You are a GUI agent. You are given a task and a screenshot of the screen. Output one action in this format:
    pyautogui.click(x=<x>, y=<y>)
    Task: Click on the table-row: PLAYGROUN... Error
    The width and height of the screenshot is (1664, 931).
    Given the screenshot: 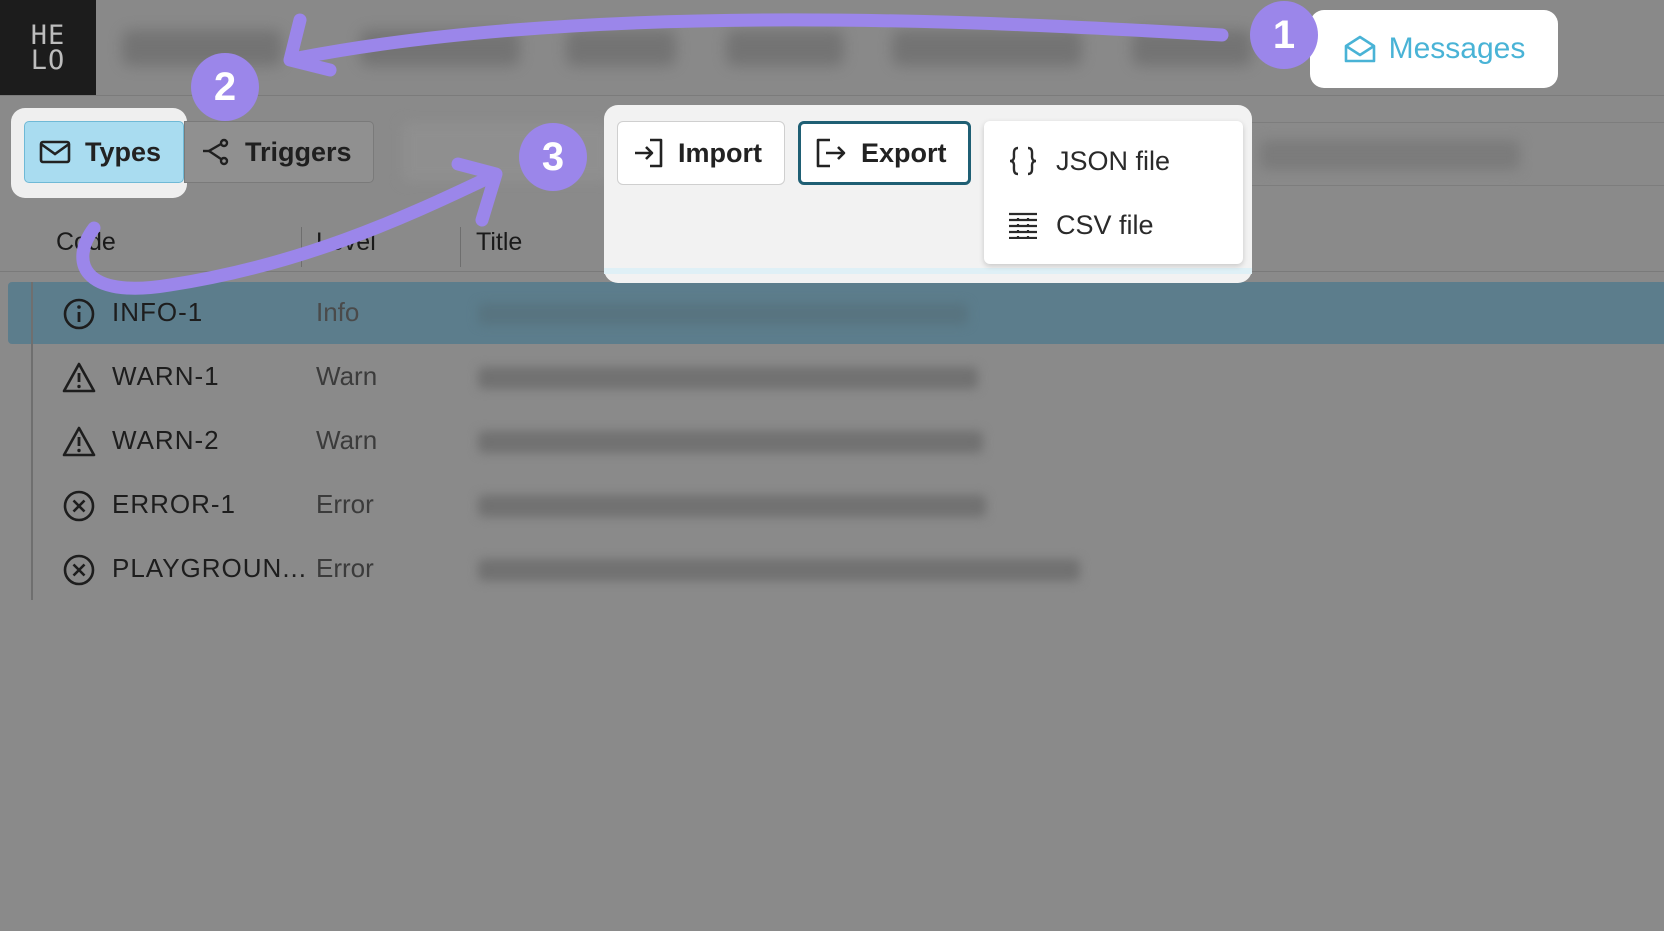 What is the action you would take?
    pyautogui.click(x=832, y=569)
    